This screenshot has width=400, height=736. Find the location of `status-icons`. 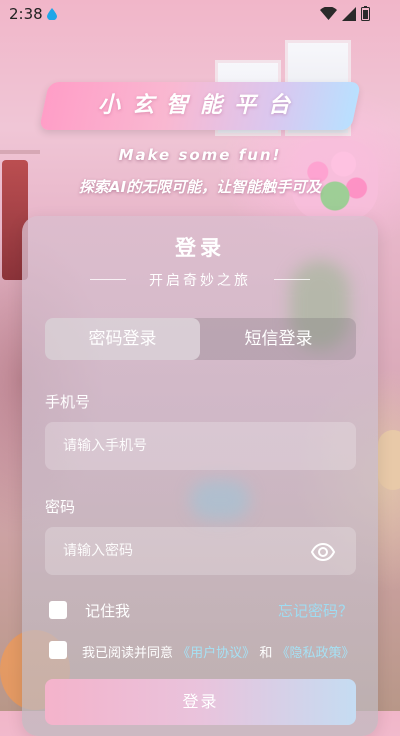

status-icons is located at coordinates (345, 13).